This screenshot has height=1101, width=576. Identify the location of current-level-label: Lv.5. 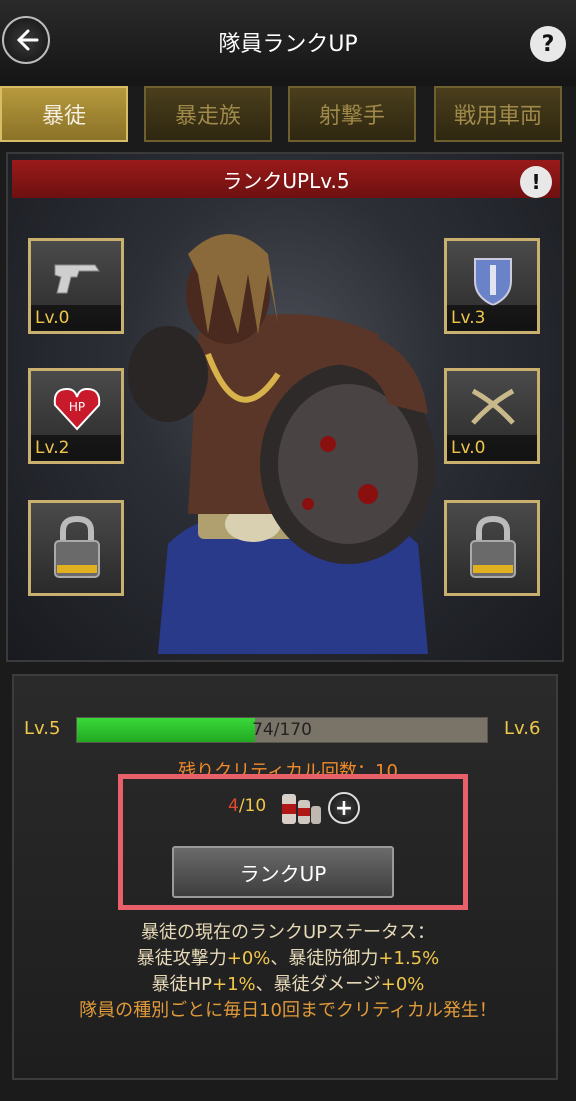
(42, 728).